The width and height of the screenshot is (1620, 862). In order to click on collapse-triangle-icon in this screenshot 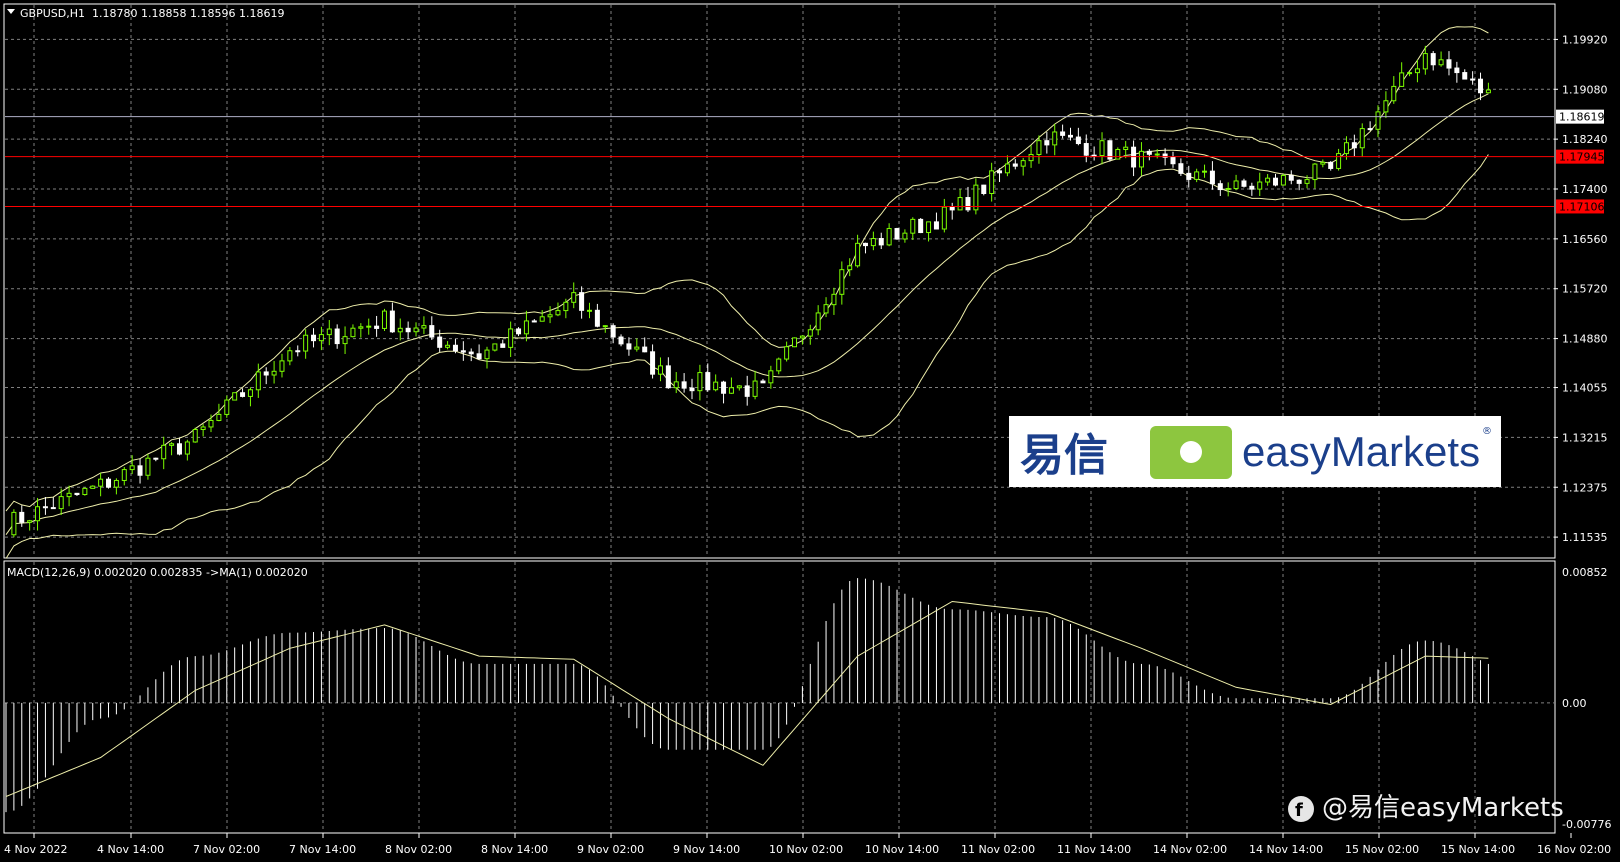, I will do `click(11, 11)`.